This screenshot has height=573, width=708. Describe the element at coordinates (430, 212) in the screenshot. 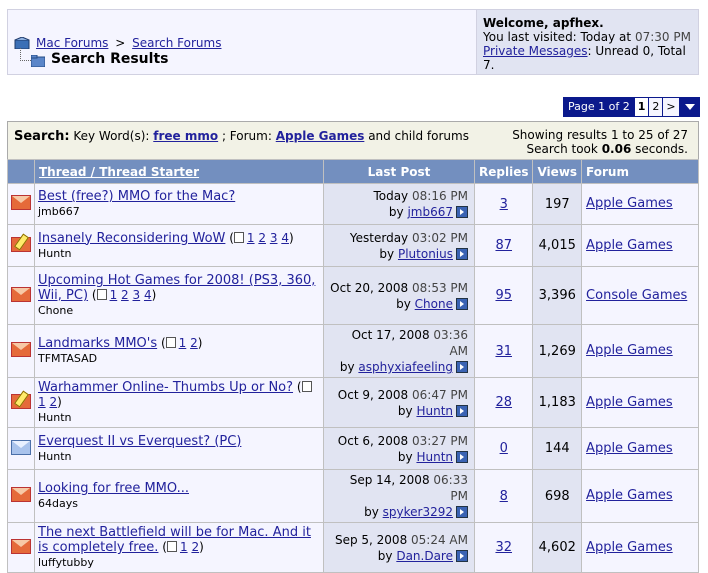

I see `last-poster-link: jmb667` at that location.